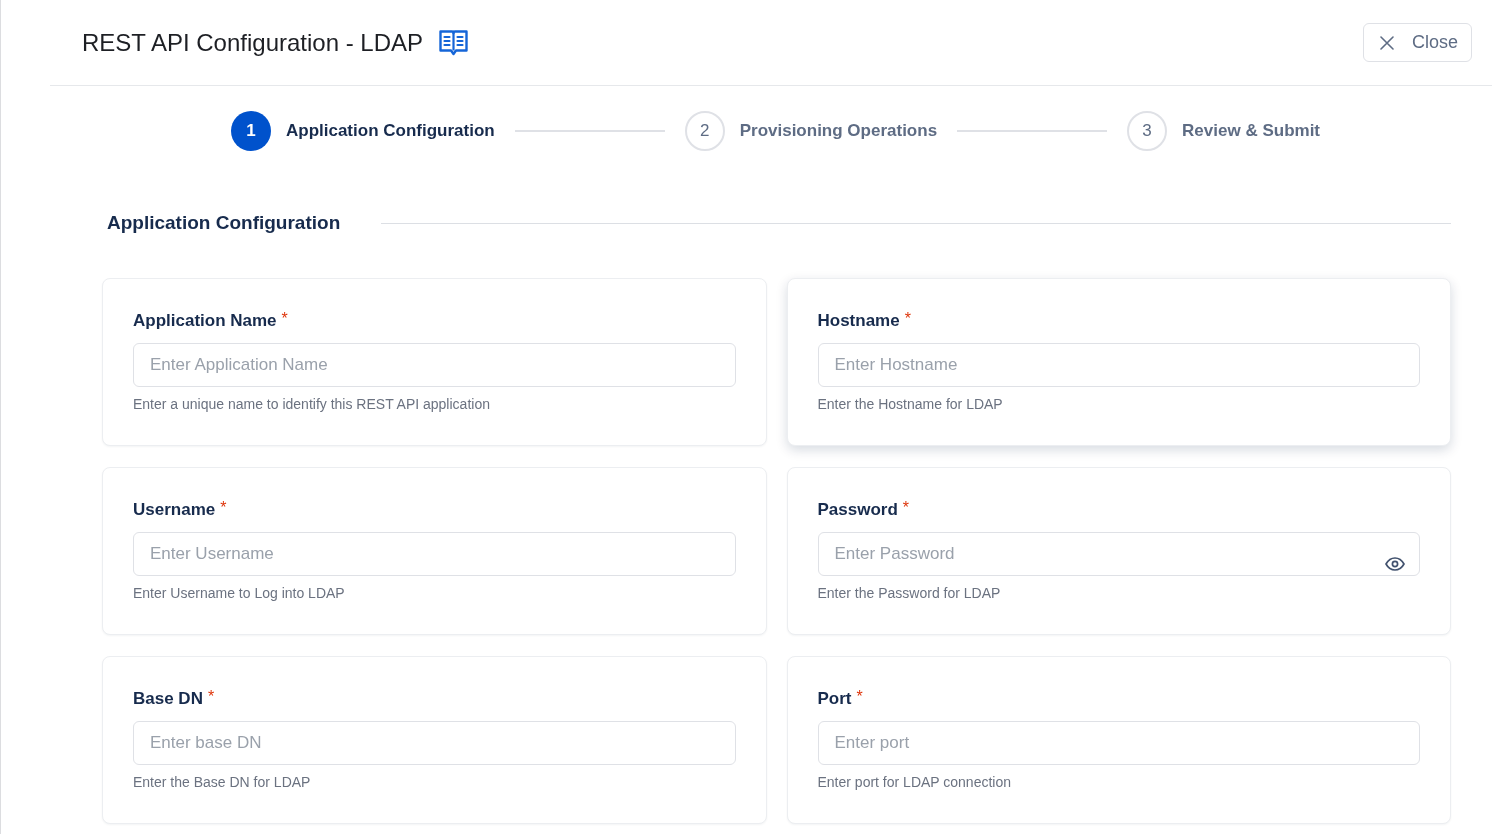  I want to click on password-field: Enter Password, so click(1118, 554).